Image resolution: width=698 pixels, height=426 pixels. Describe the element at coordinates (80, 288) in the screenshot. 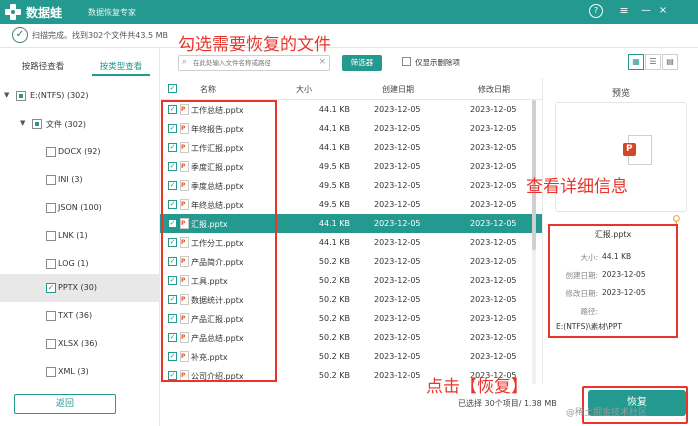

I see `tree-item-pptx: ✓ PPTX (30)` at that location.